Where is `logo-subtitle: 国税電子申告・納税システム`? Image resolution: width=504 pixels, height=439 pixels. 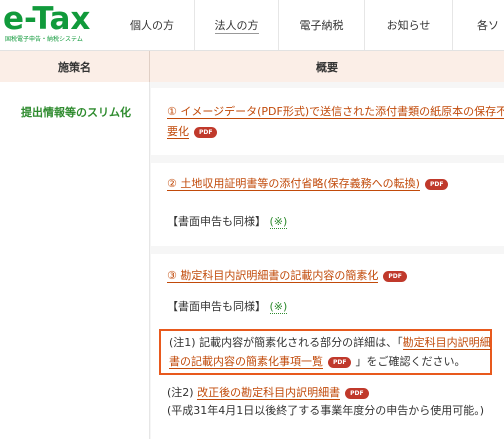 logo-subtitle: 国税電子申告・納税システム is located at coordinates (44, 39).